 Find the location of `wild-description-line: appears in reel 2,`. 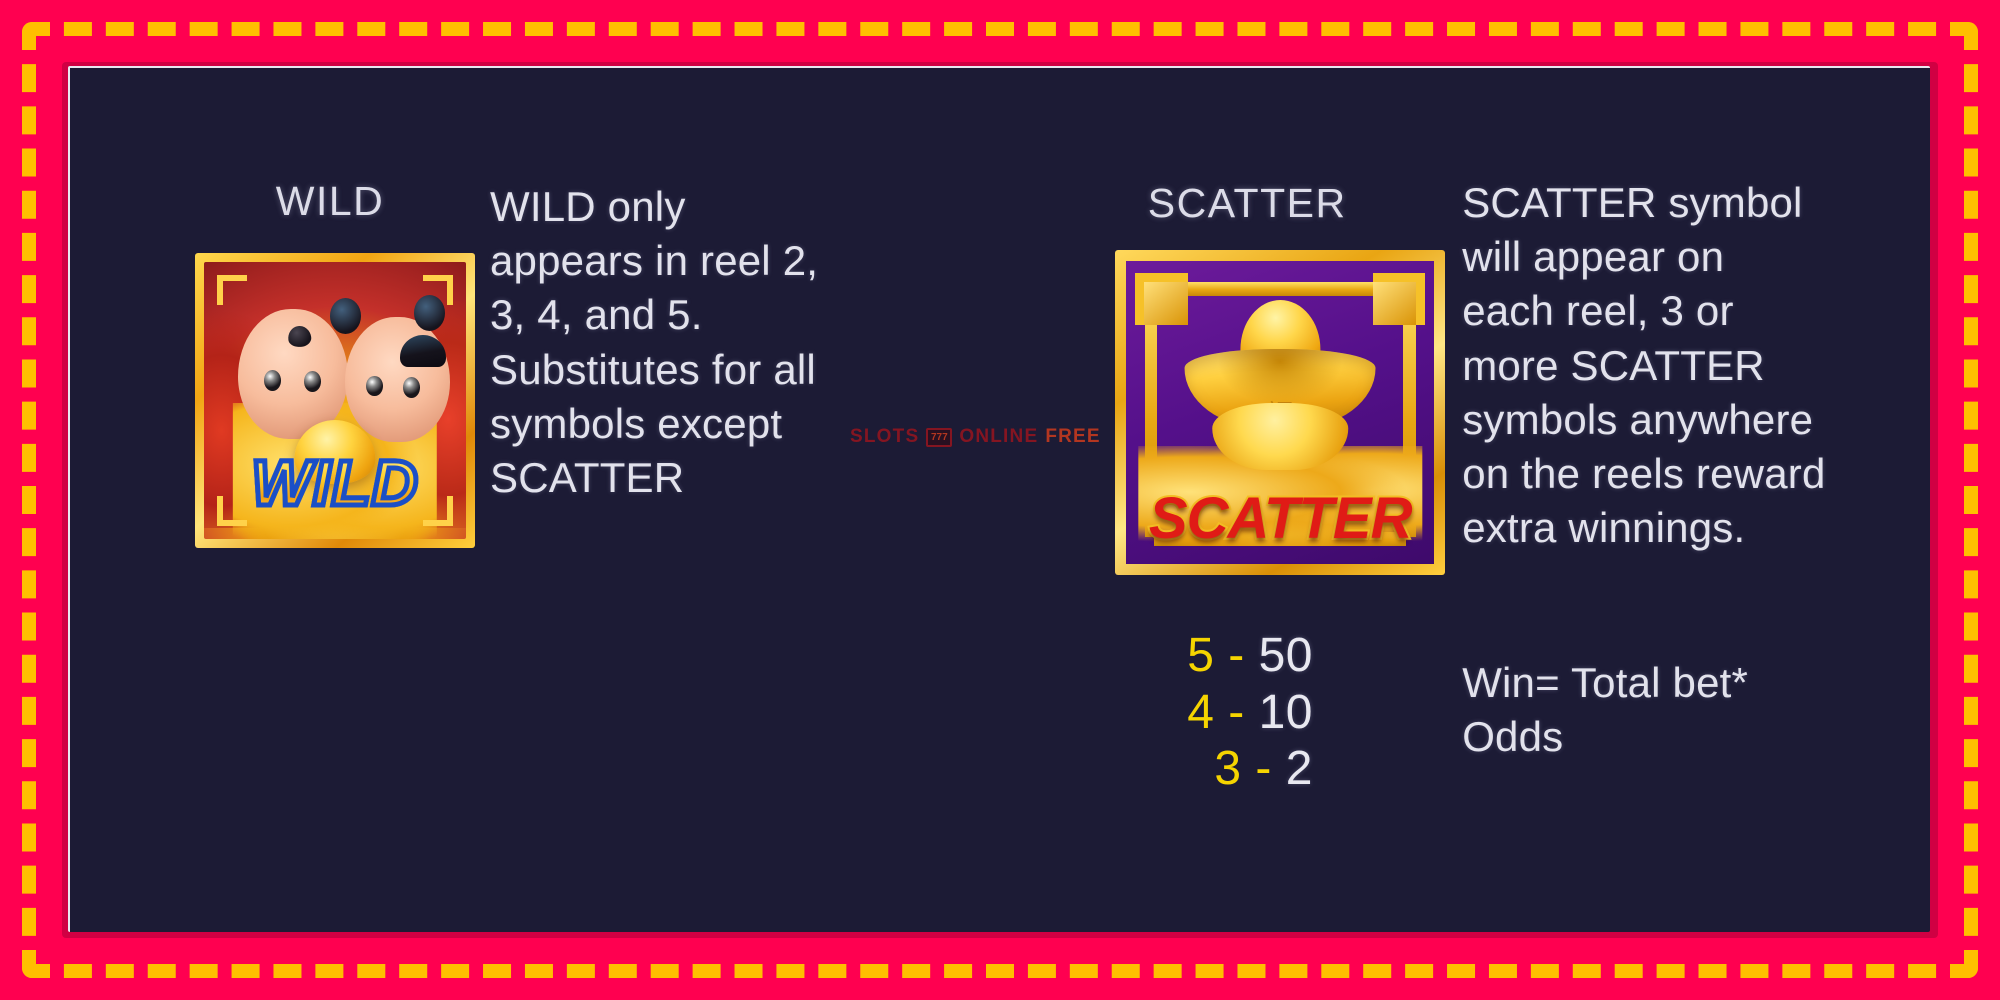

wild-description-line: appears in reel 2, is located at coordinates (654, 261).